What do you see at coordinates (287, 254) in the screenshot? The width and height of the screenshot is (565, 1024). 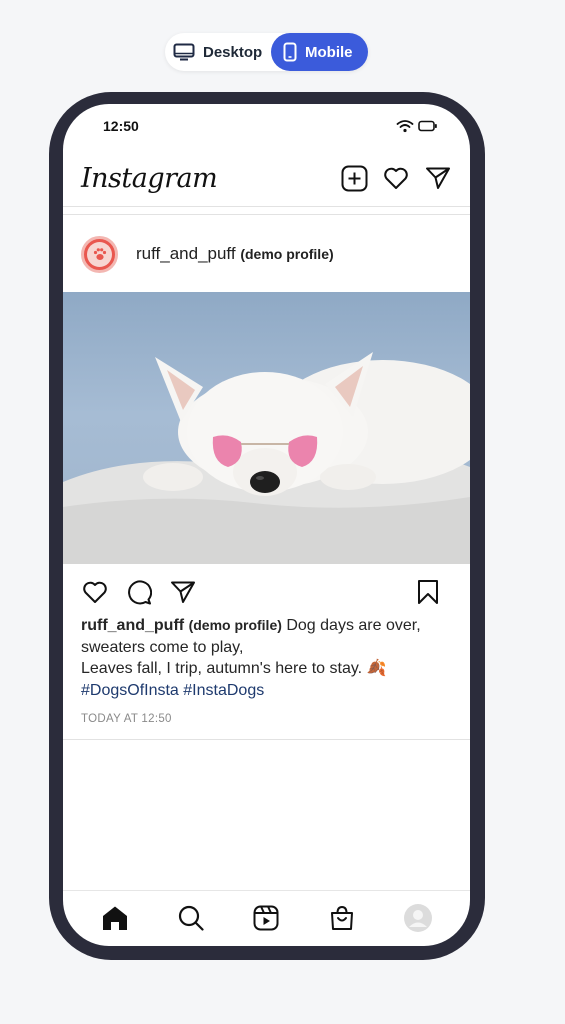 I see `post-demo-label: (demo profile)` at bounding box center [287, 254].